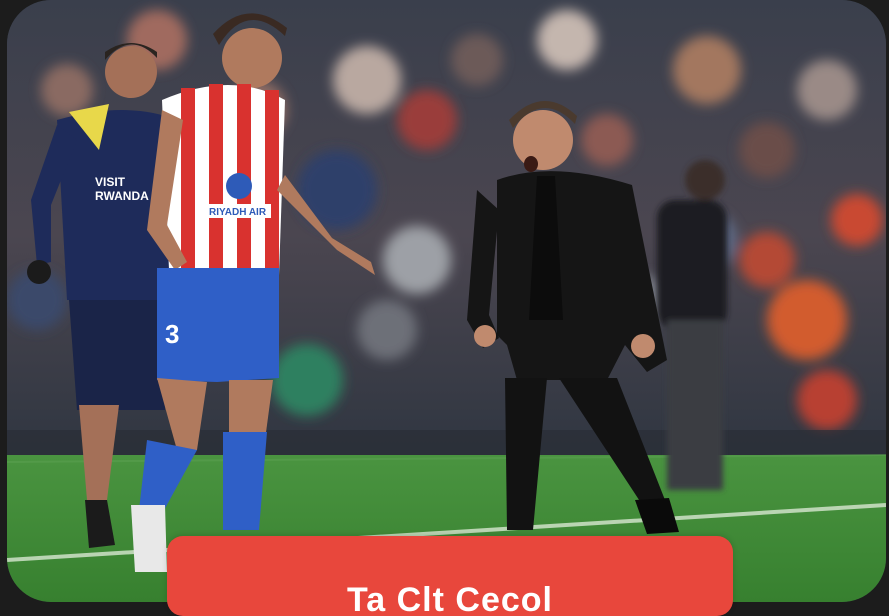 The width and height of the screenshot is (889, 616). What do you see at coordinates (450, 576) in the screenshot?
I see `cta-button: Ta Clt Cecol` at bounding box center [450, 576].